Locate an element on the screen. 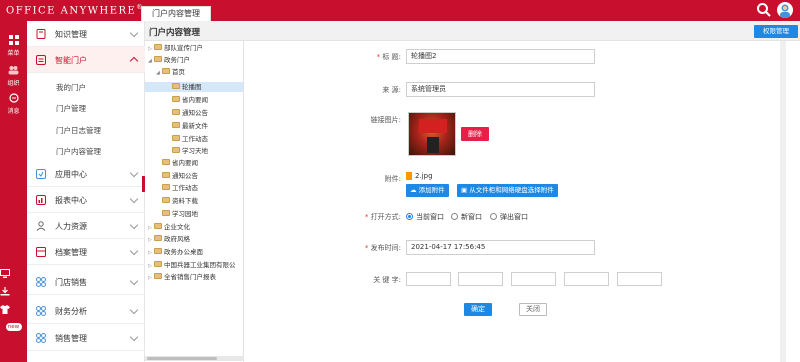 The height and width of the screenshot is (362, 800). nav-item-finance: 财务分析 is located at coordinates (86, 311).